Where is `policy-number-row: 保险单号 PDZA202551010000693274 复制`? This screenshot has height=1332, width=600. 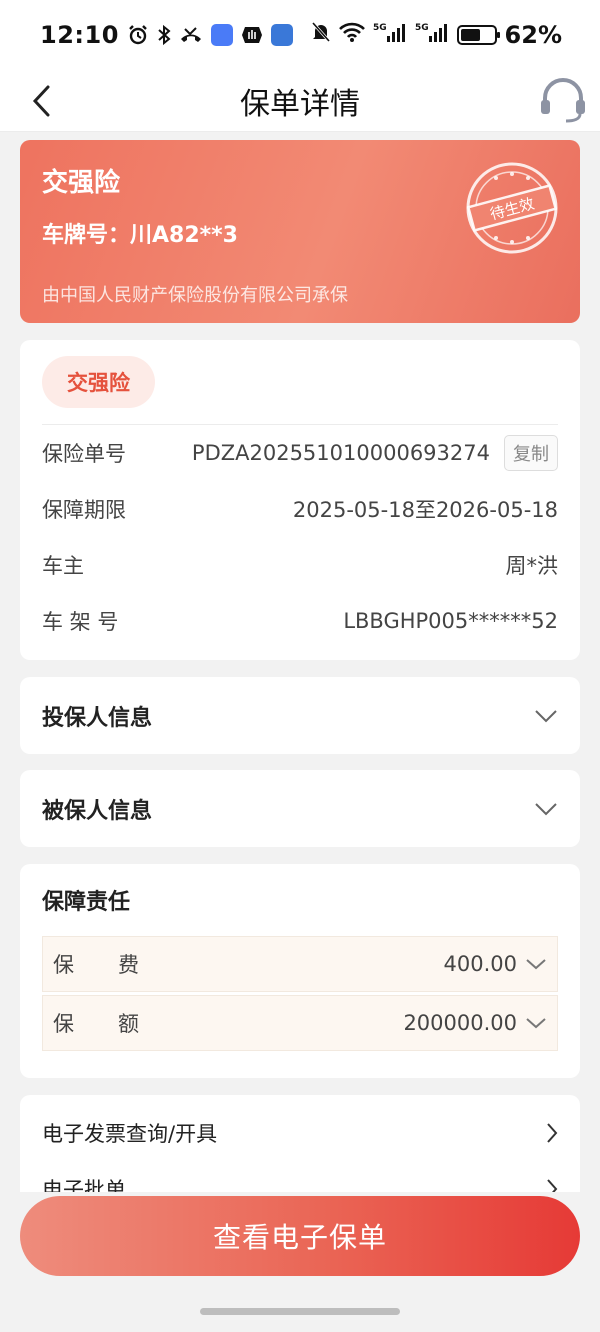
policy-number-row: 保险单号 PDZA202551010000693274 复制 is located at coordinates (300, 453).